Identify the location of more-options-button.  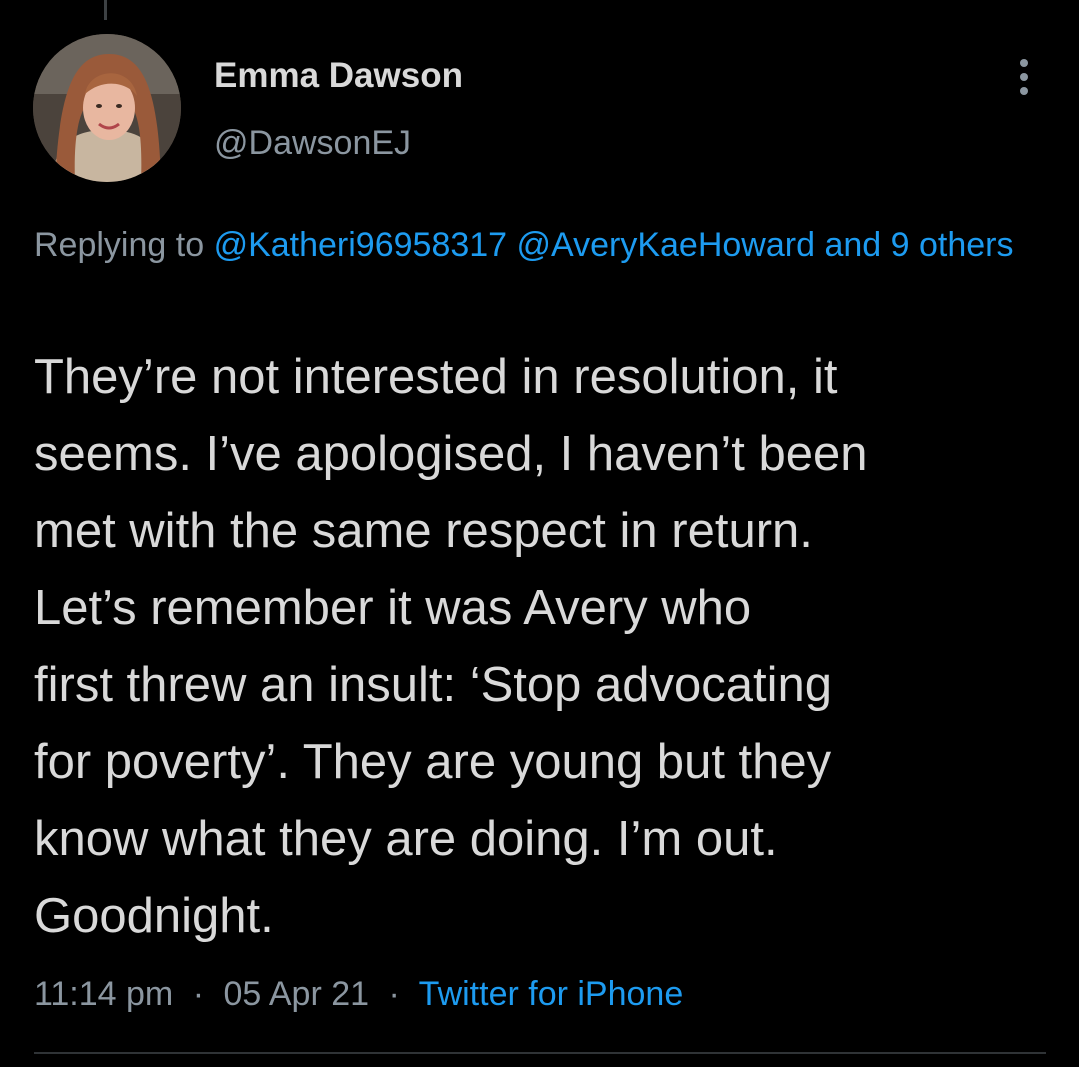
(1024, 77).